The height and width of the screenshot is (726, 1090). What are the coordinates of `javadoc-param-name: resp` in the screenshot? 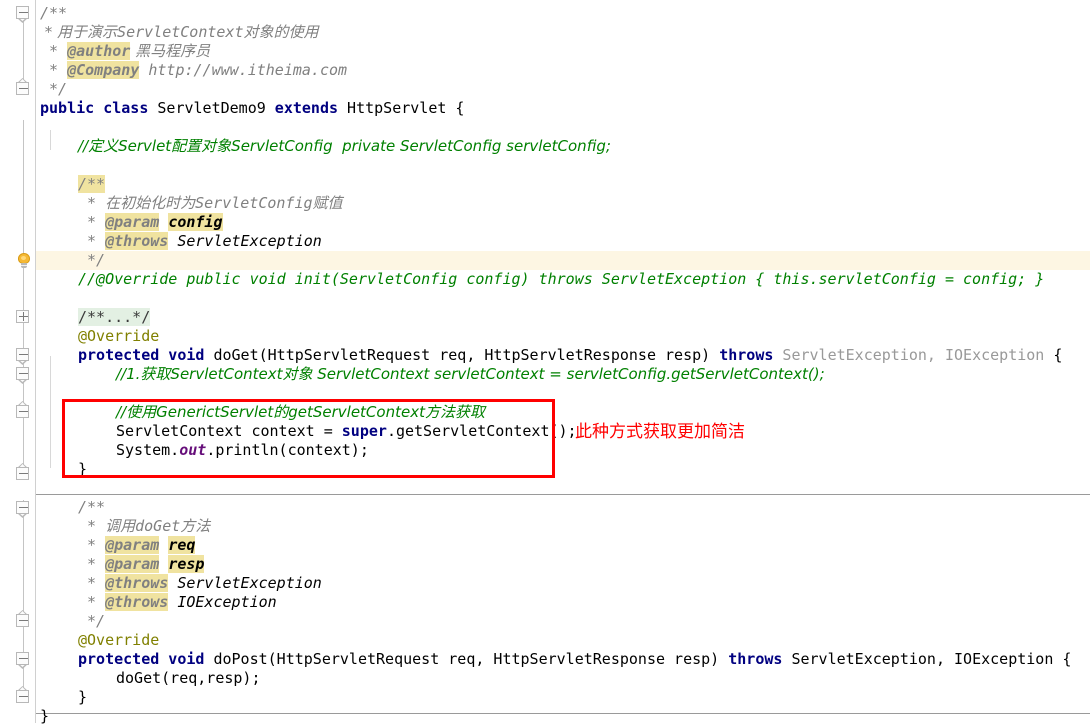 It's located at (186, 564).